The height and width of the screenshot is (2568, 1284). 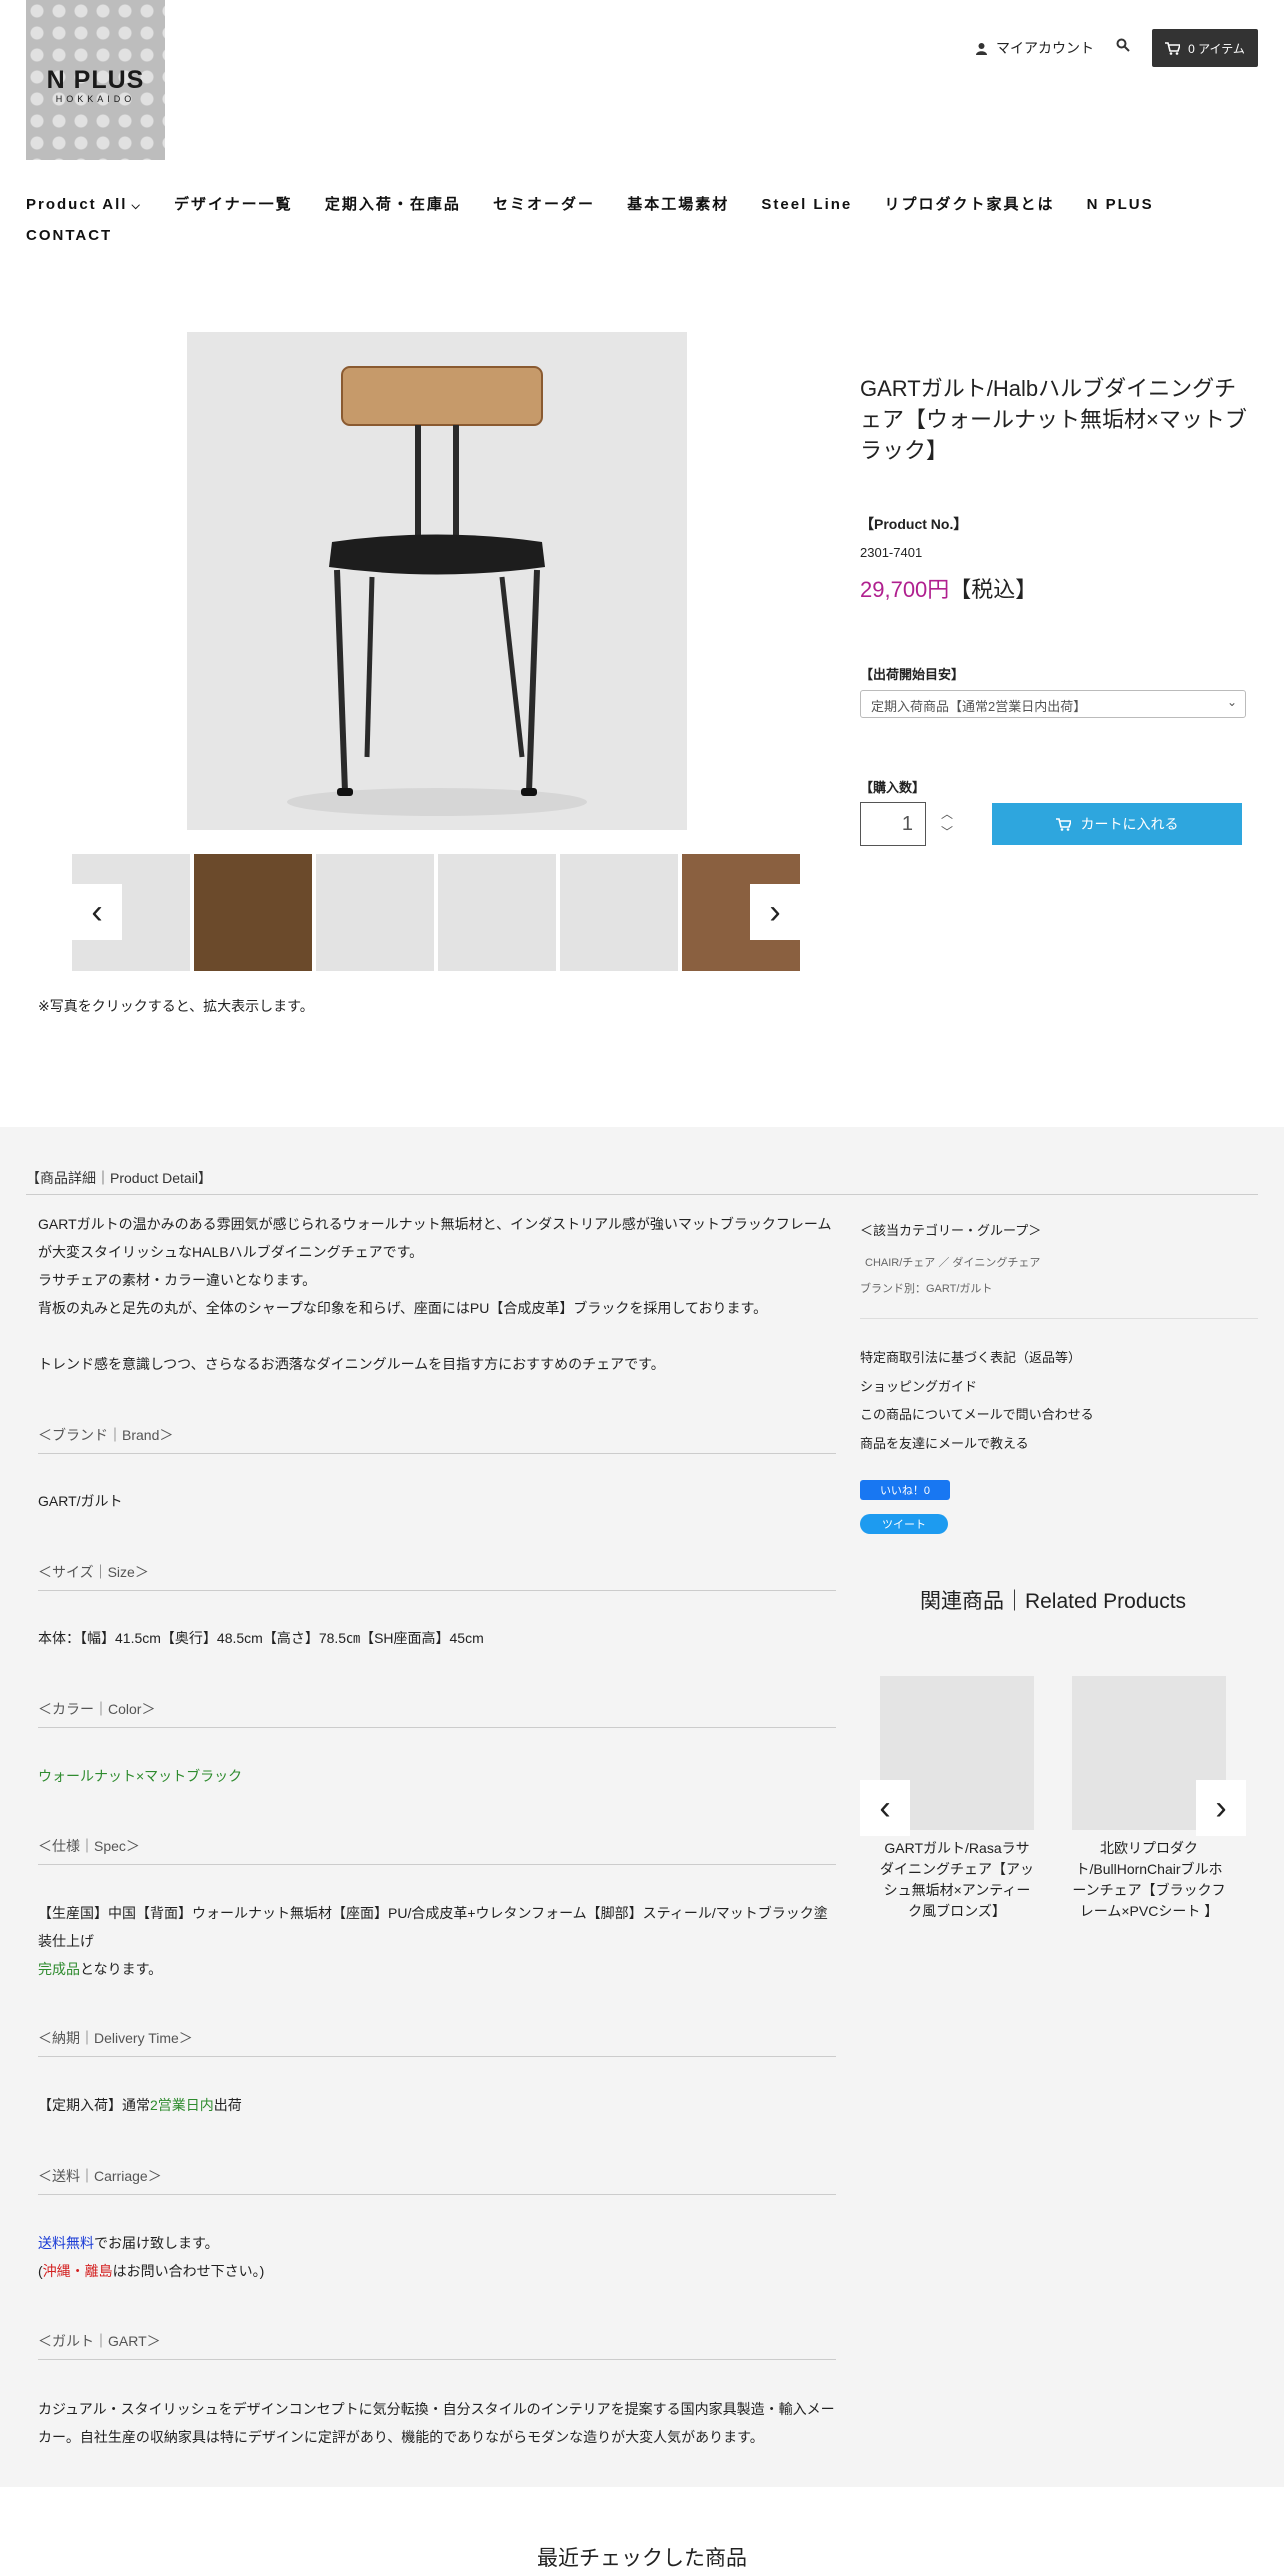 What do you see at coordinates (1129, 824) in the screenshot?
I see `add-to-cart-label: カートに入れる` at bounding box center [1129, 824].